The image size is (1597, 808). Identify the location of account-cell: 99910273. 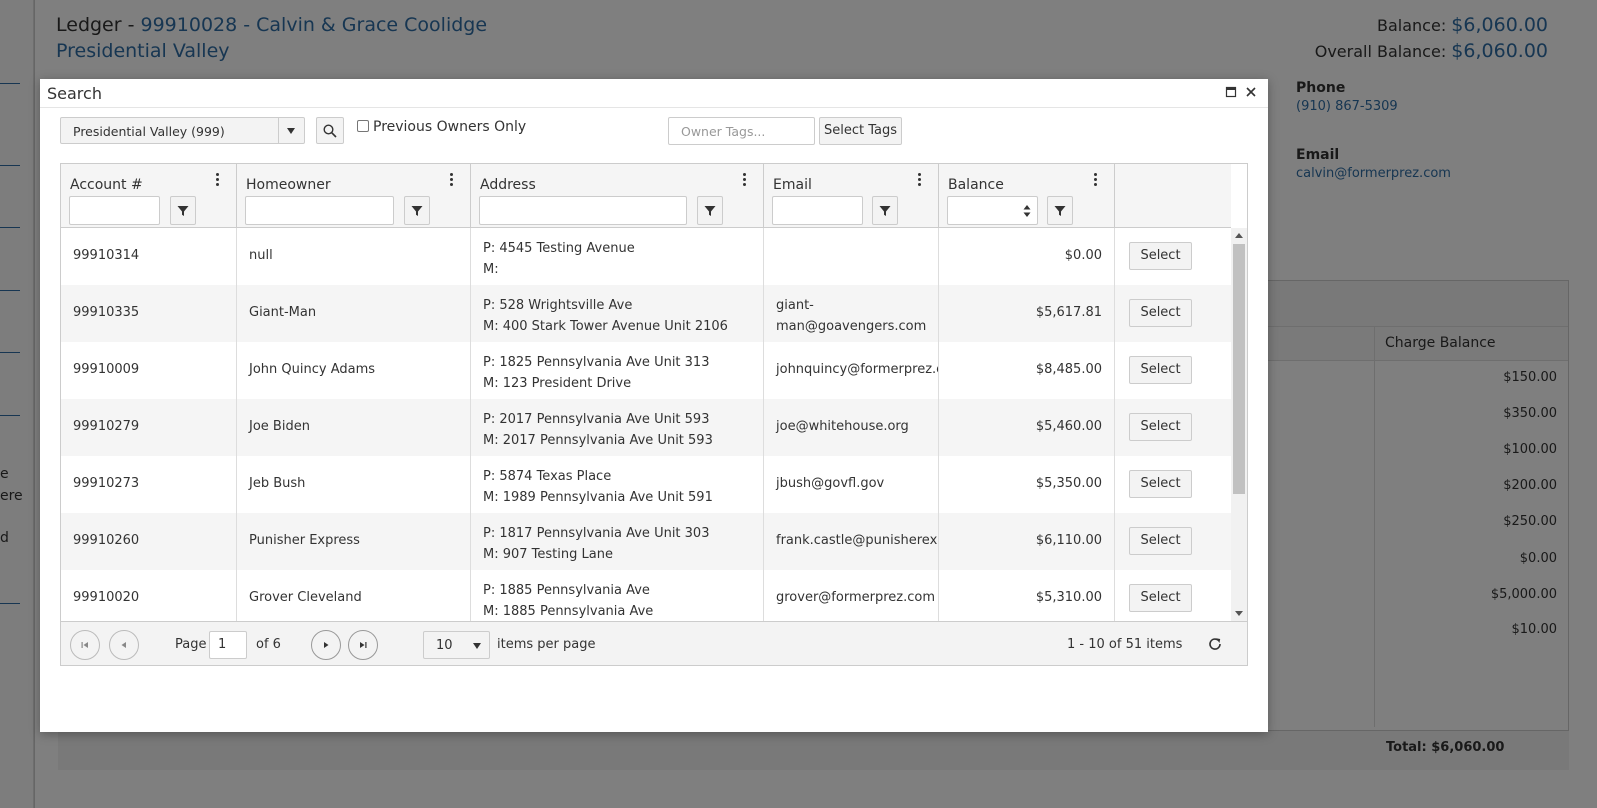
(149, 484).